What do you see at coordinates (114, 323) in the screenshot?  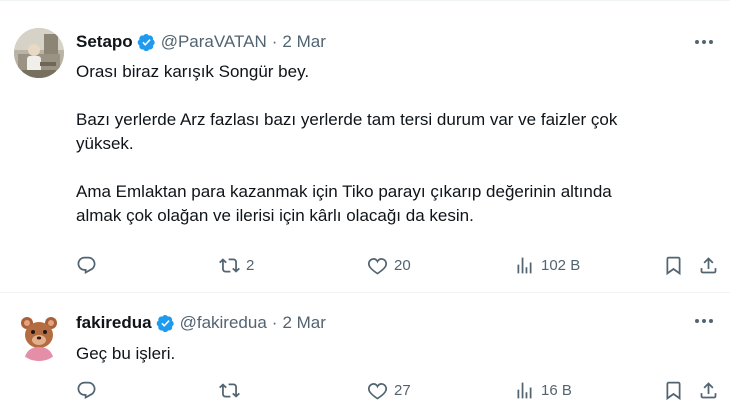 I see `display-name: fakiredua` at bounding box center [114, 323].